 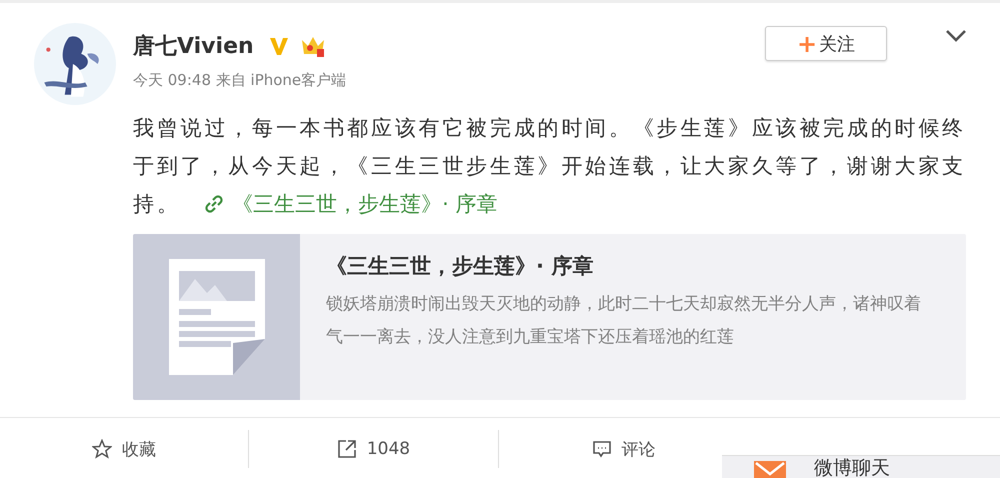 What do you see at coordinates (214, 204) in the screenshot?
I see `link-icon` at bounding box center [214, 204].